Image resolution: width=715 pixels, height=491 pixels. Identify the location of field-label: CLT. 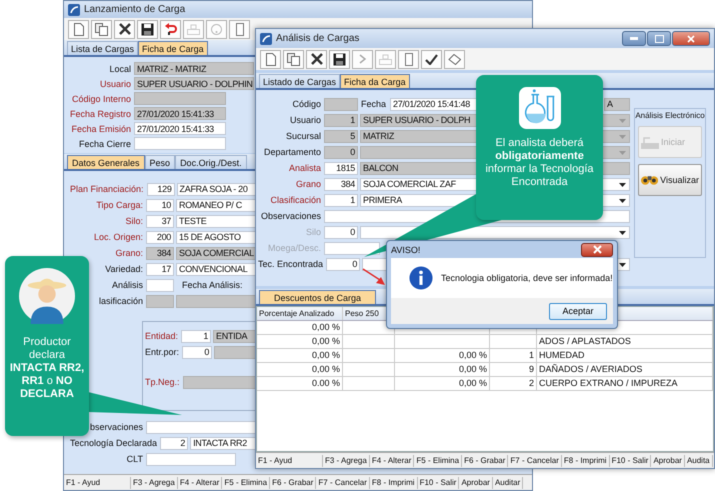
(135, 459).